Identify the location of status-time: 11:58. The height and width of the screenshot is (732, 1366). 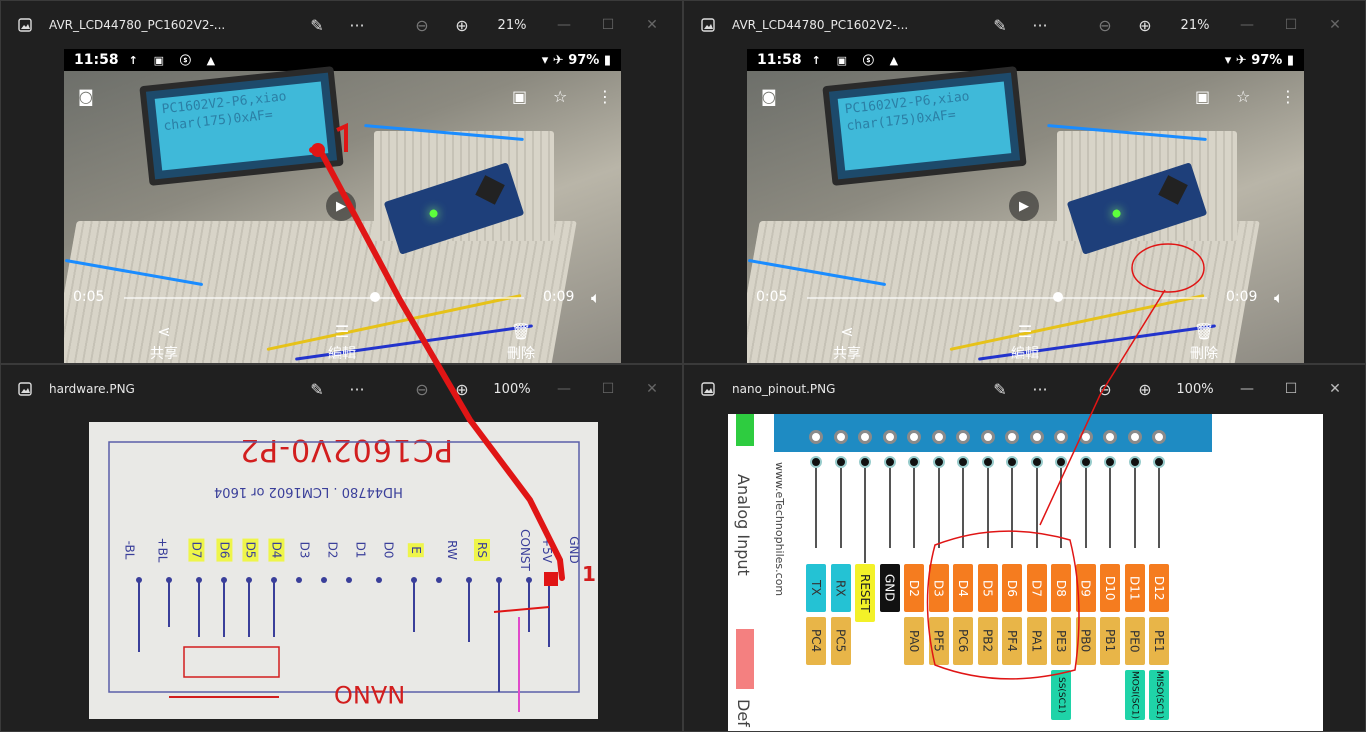
(96, 60).